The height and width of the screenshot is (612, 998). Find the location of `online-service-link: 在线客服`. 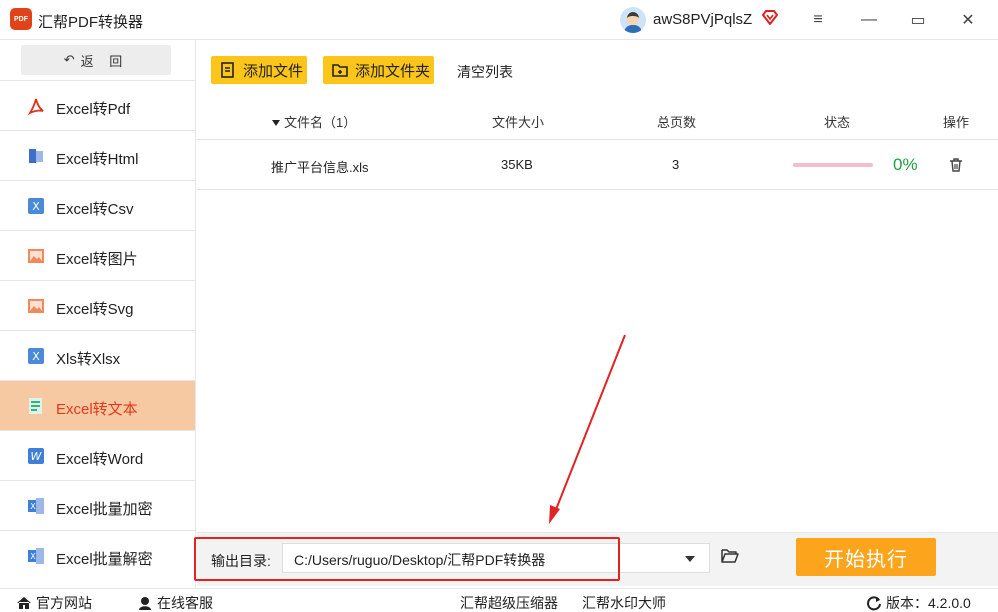

online-service-link: 在线客服 is located at coordinates (175, 602).